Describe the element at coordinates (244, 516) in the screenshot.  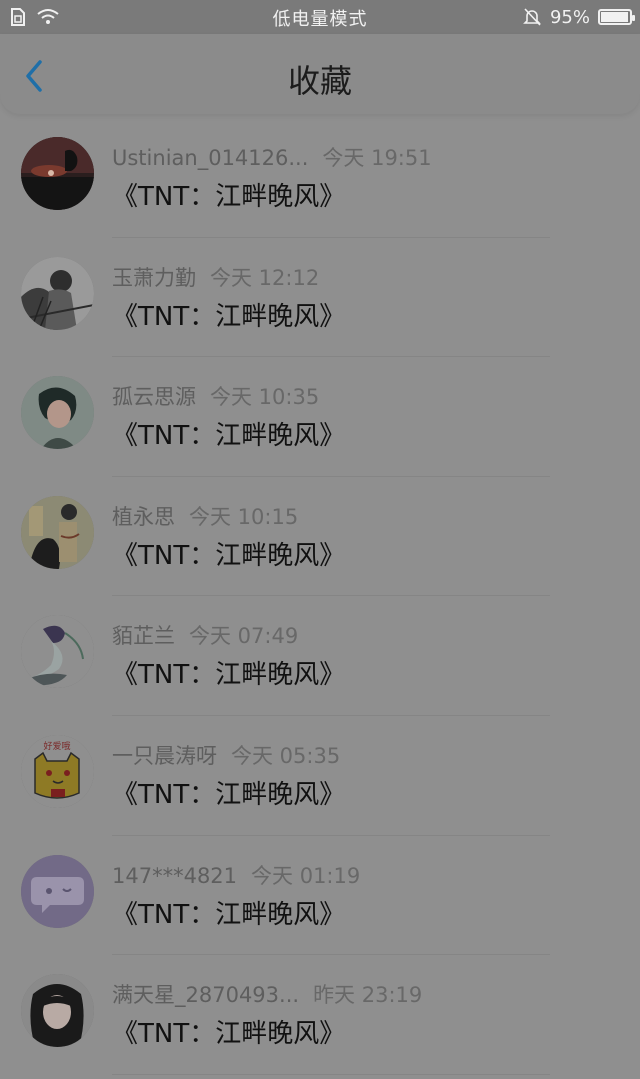
I see `timestamp: 今天 10:15` at that location.